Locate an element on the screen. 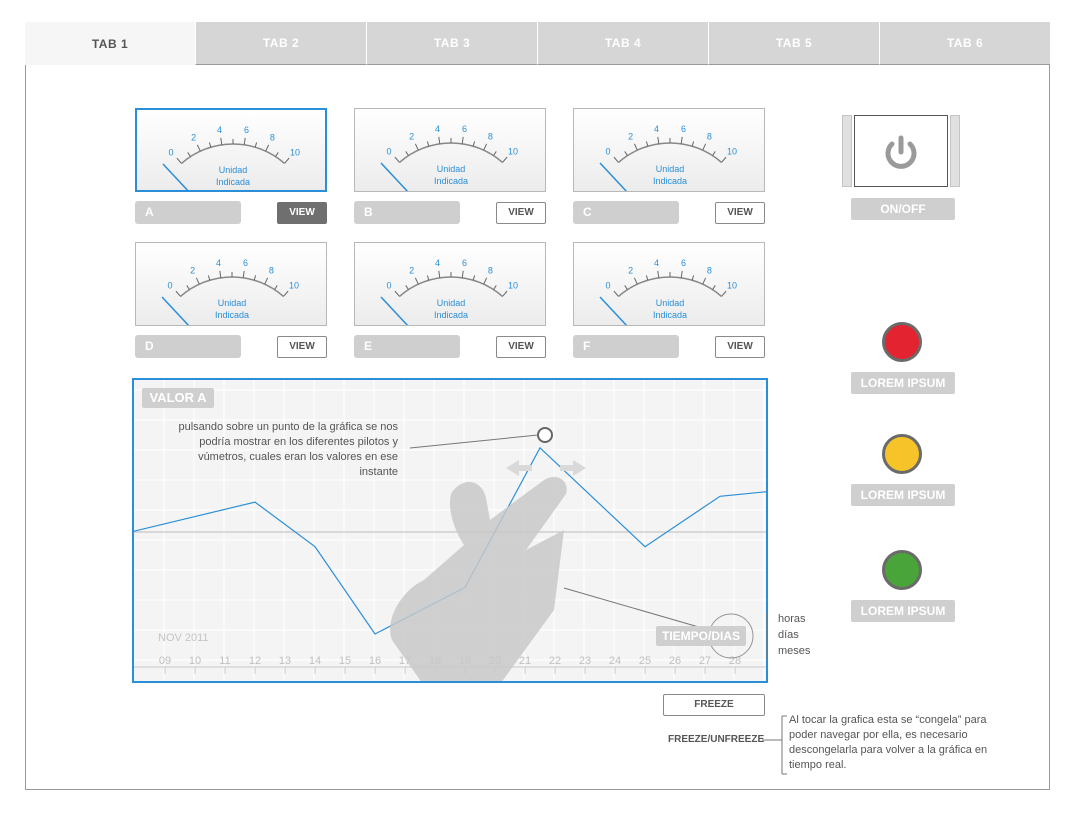  gauge-d: 0 2 4 6 8 10 Unidad Indicada is located at coordinates (231, 284).